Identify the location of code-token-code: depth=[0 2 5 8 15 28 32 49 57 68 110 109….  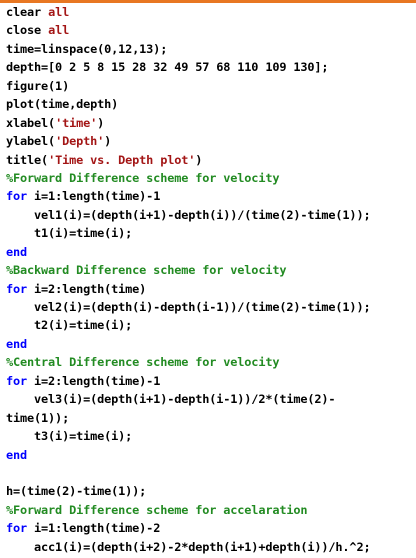
(167, 67).